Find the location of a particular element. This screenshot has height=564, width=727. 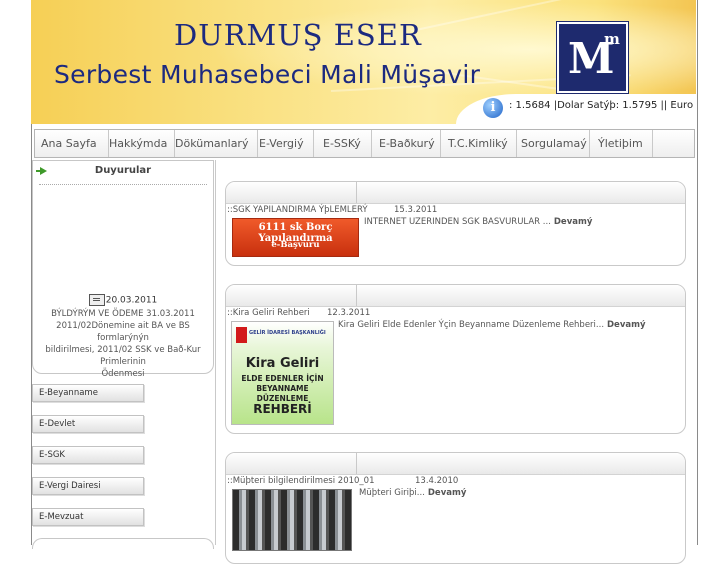

nav-item-e-bagkur: E-Baðkurý is located at coordinates (407, 143).